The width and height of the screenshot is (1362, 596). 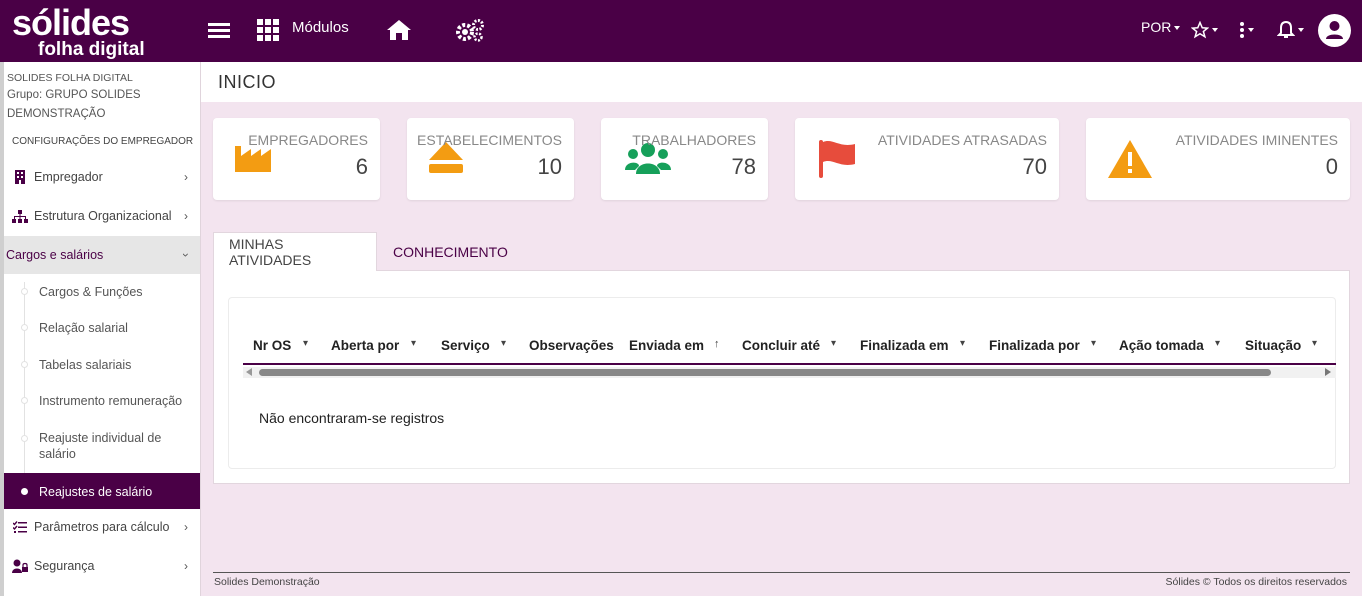 I want to click on column-header-finalizada-em: Finalizada em, so click(x=904, y=345).